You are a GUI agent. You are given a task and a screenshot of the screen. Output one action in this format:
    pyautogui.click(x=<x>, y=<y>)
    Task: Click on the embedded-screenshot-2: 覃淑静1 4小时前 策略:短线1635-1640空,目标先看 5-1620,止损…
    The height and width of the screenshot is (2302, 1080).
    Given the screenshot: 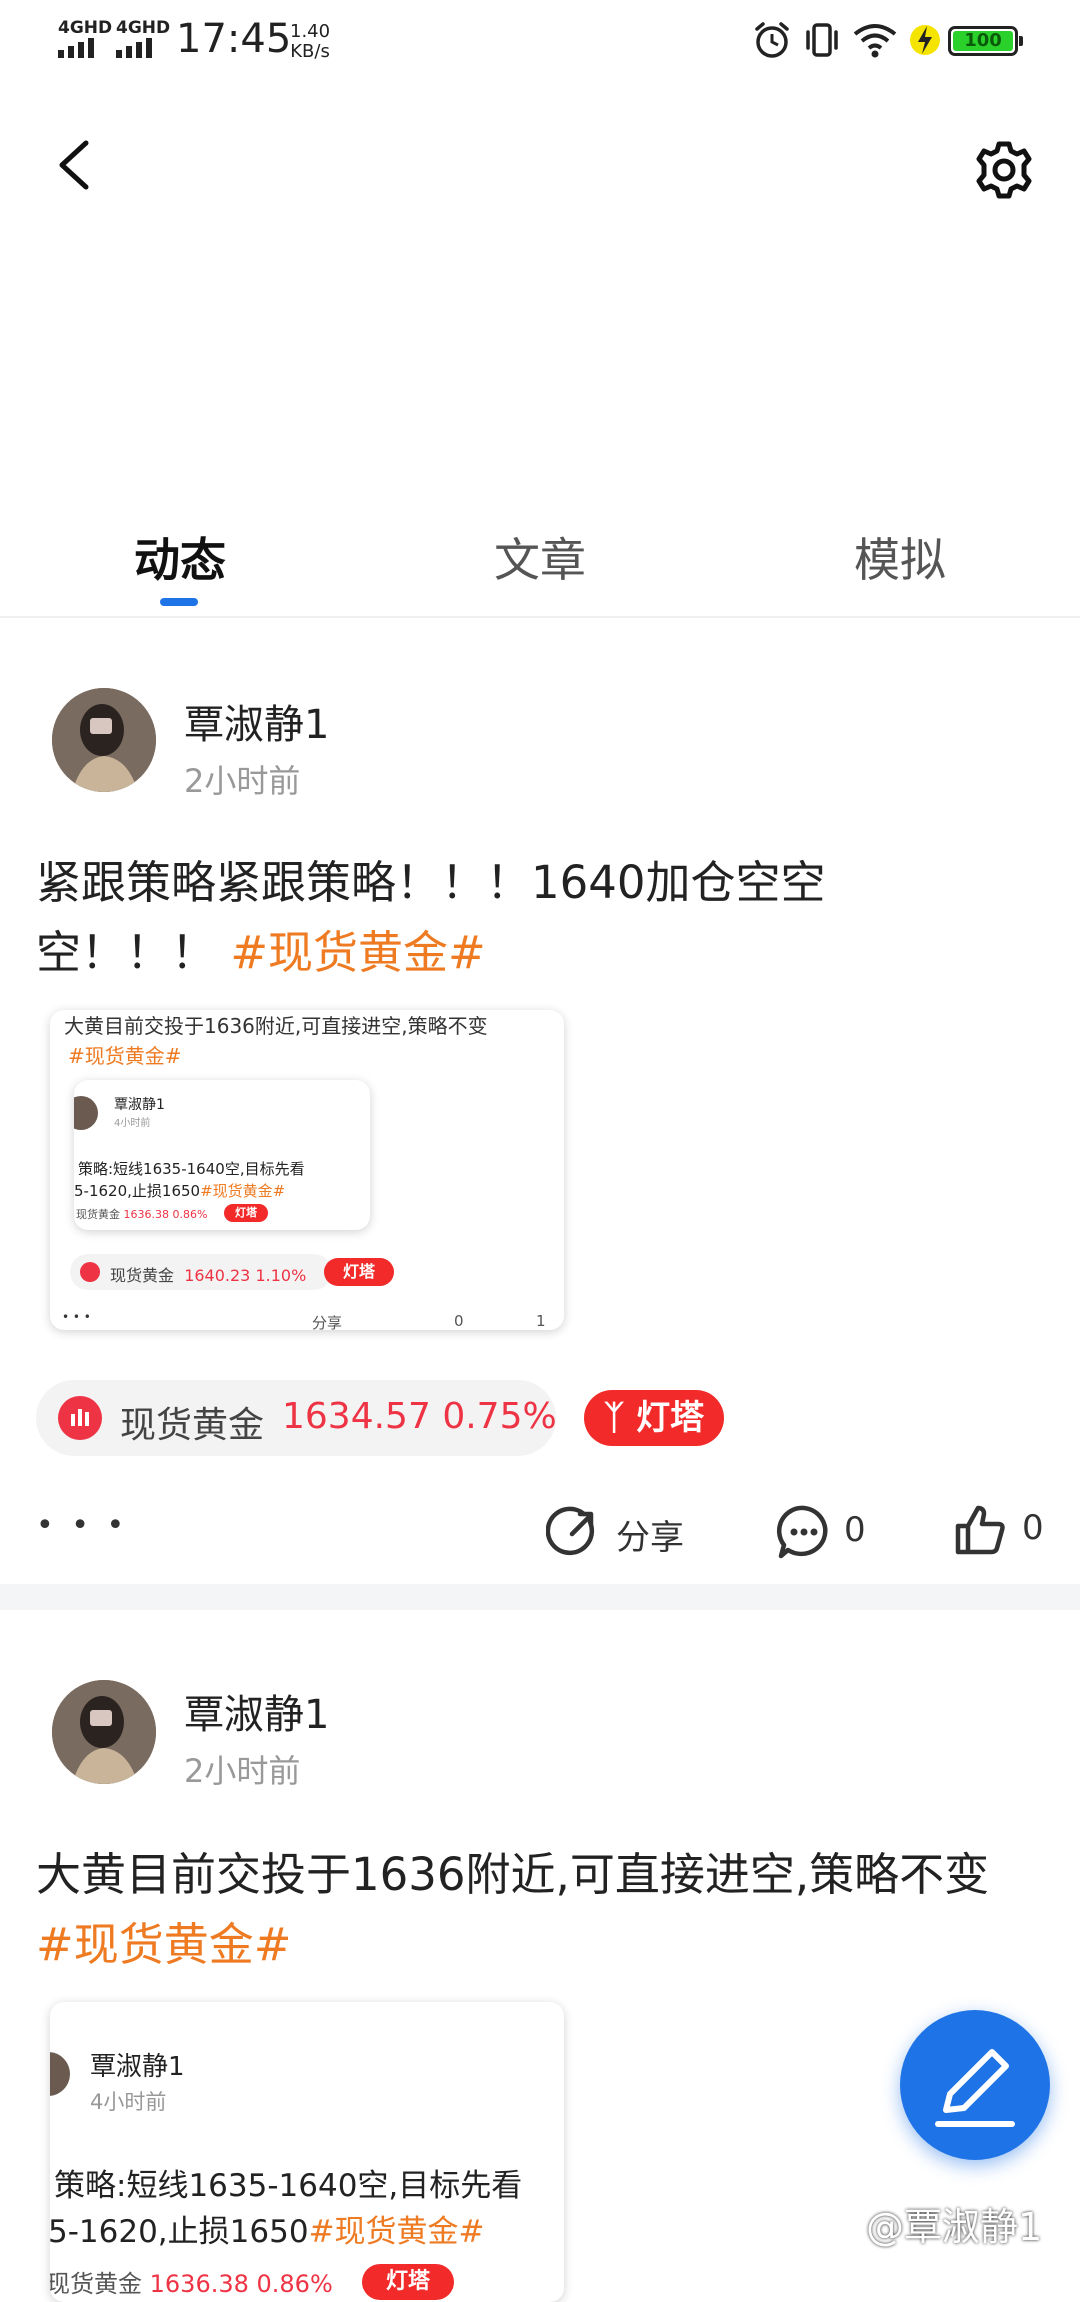 What is the action you would take?
    pyautogui.click(x=307, y=2152)
    